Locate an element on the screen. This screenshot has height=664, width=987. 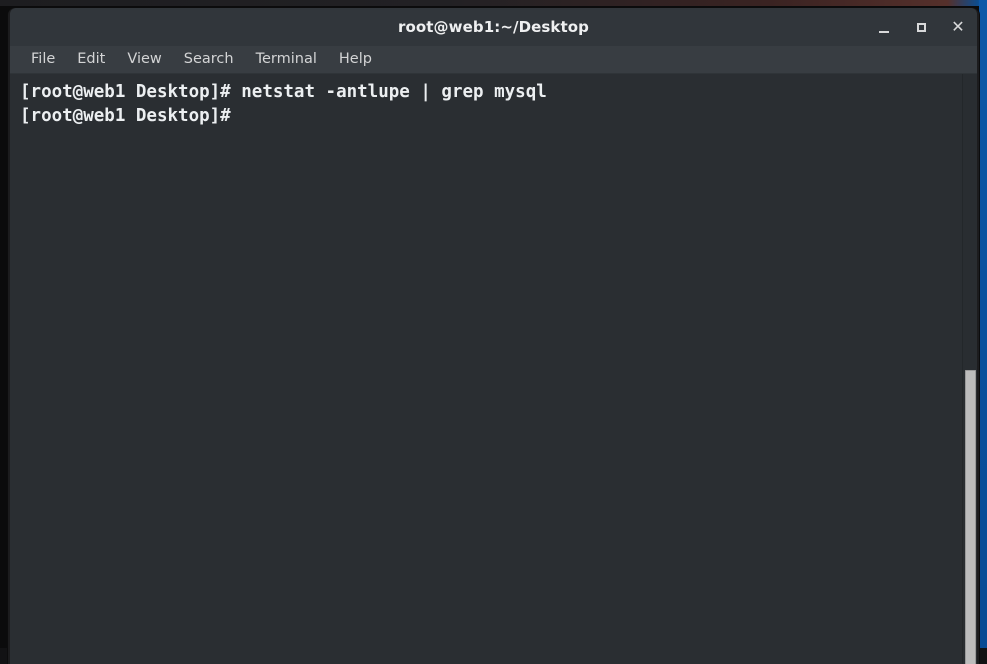
window-title: root@web1:~/Desktop is located at coordinates (493, 27).